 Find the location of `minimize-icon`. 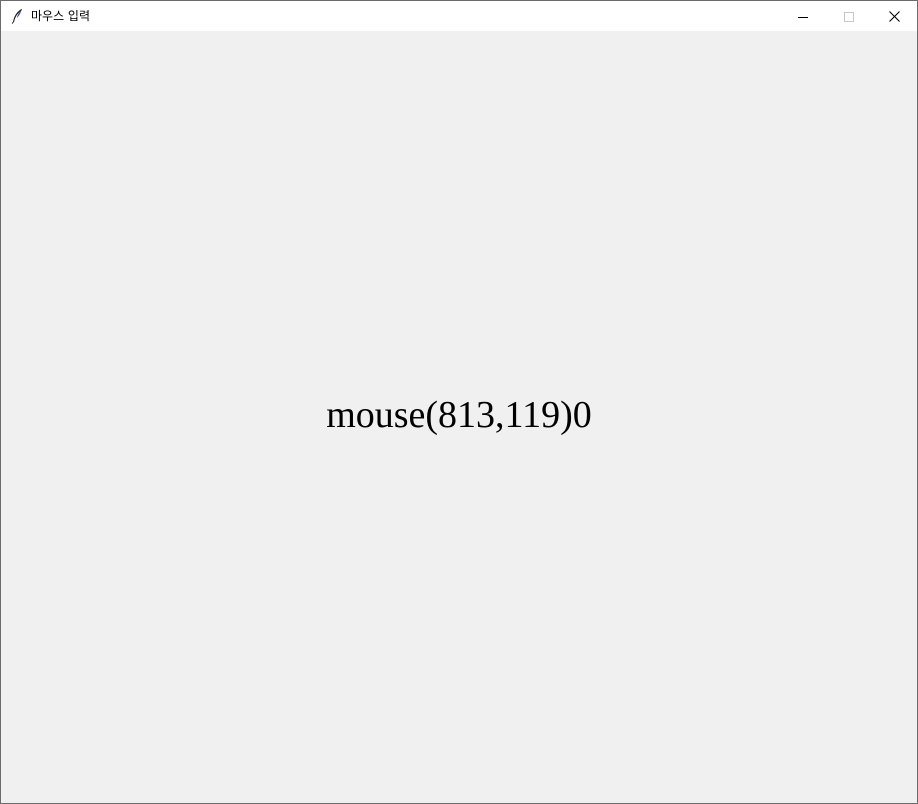

minimize-icon is located at coordinates (803, 16).